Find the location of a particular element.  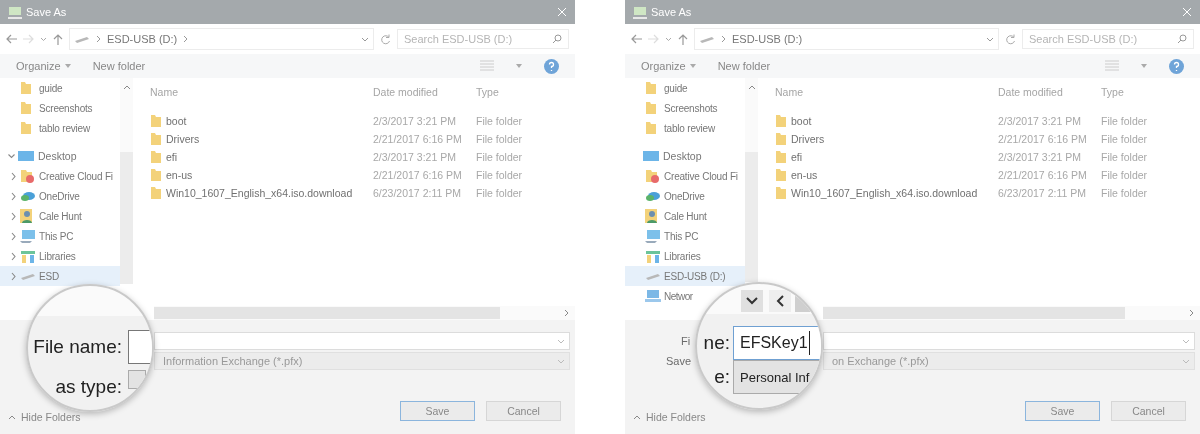

nav-item: Networ is located at coordinates (660, 296).